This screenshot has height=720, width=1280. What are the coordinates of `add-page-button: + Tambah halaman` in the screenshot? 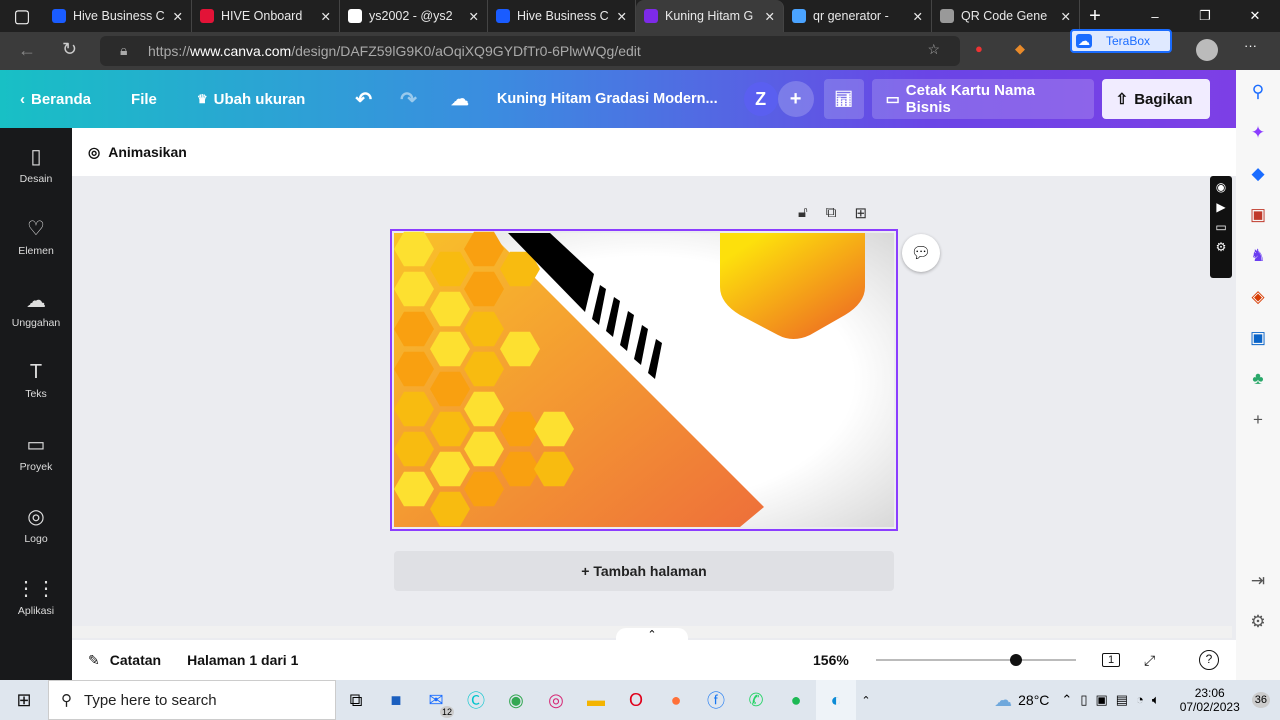 It's located at (644, 571).